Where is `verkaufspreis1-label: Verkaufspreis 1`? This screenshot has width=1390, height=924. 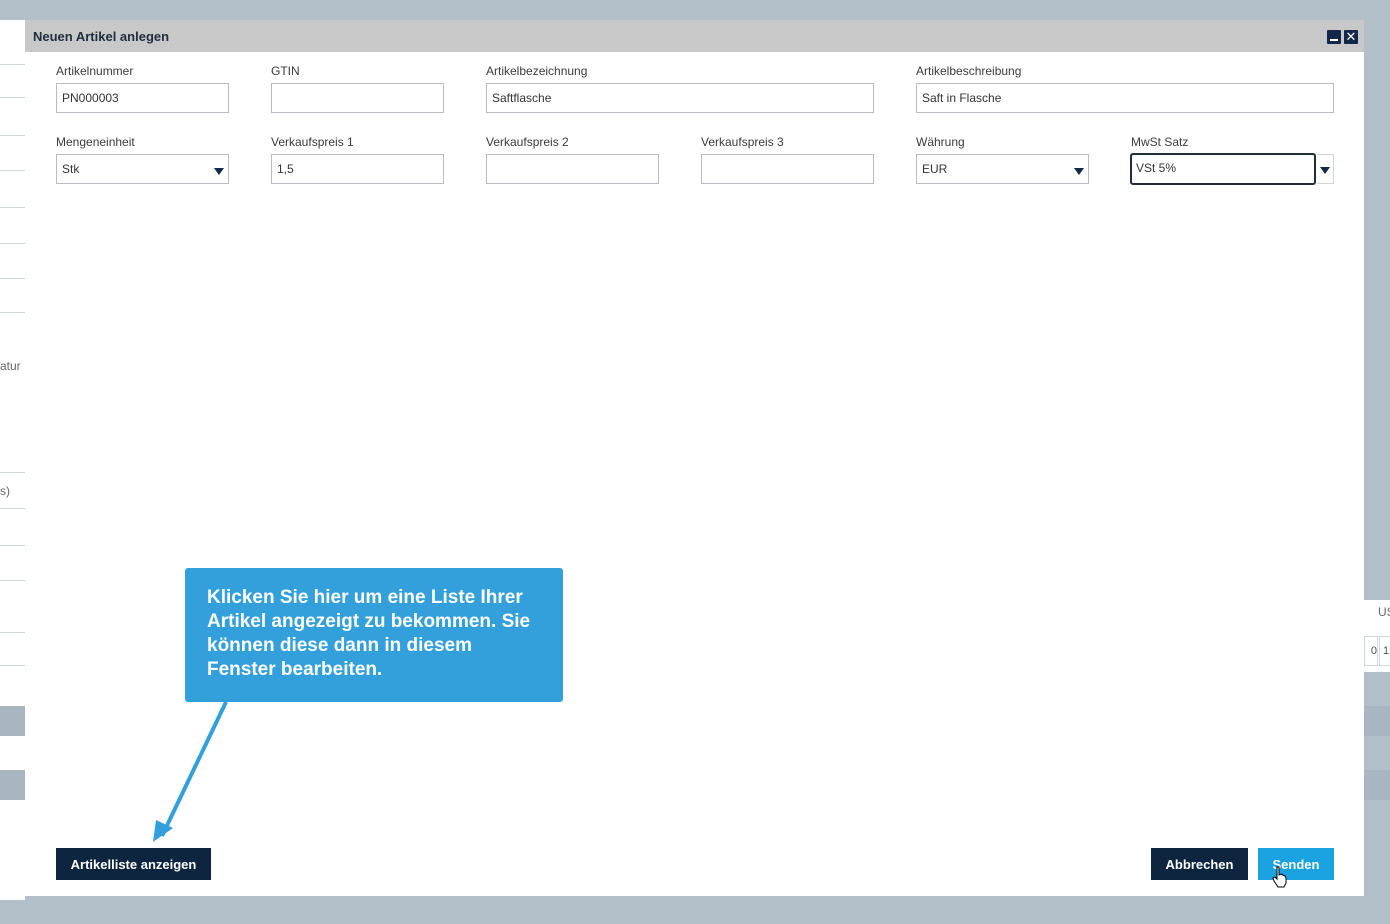 verkaufspreis1-label: Verkaufspreis 1 is located at coordinates (312, 142).